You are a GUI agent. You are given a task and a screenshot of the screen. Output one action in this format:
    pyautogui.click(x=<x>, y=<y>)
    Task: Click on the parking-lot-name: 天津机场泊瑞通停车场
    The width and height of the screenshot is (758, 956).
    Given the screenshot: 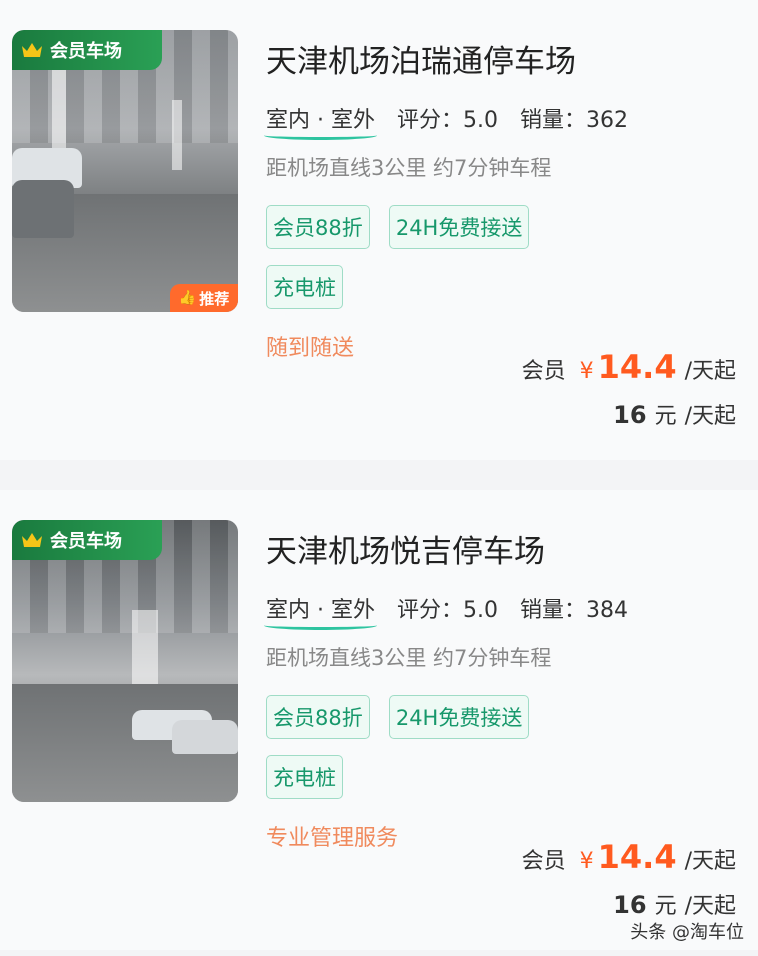 What is the action you would take?
    pyautogui.click(x=421, y=58)
    